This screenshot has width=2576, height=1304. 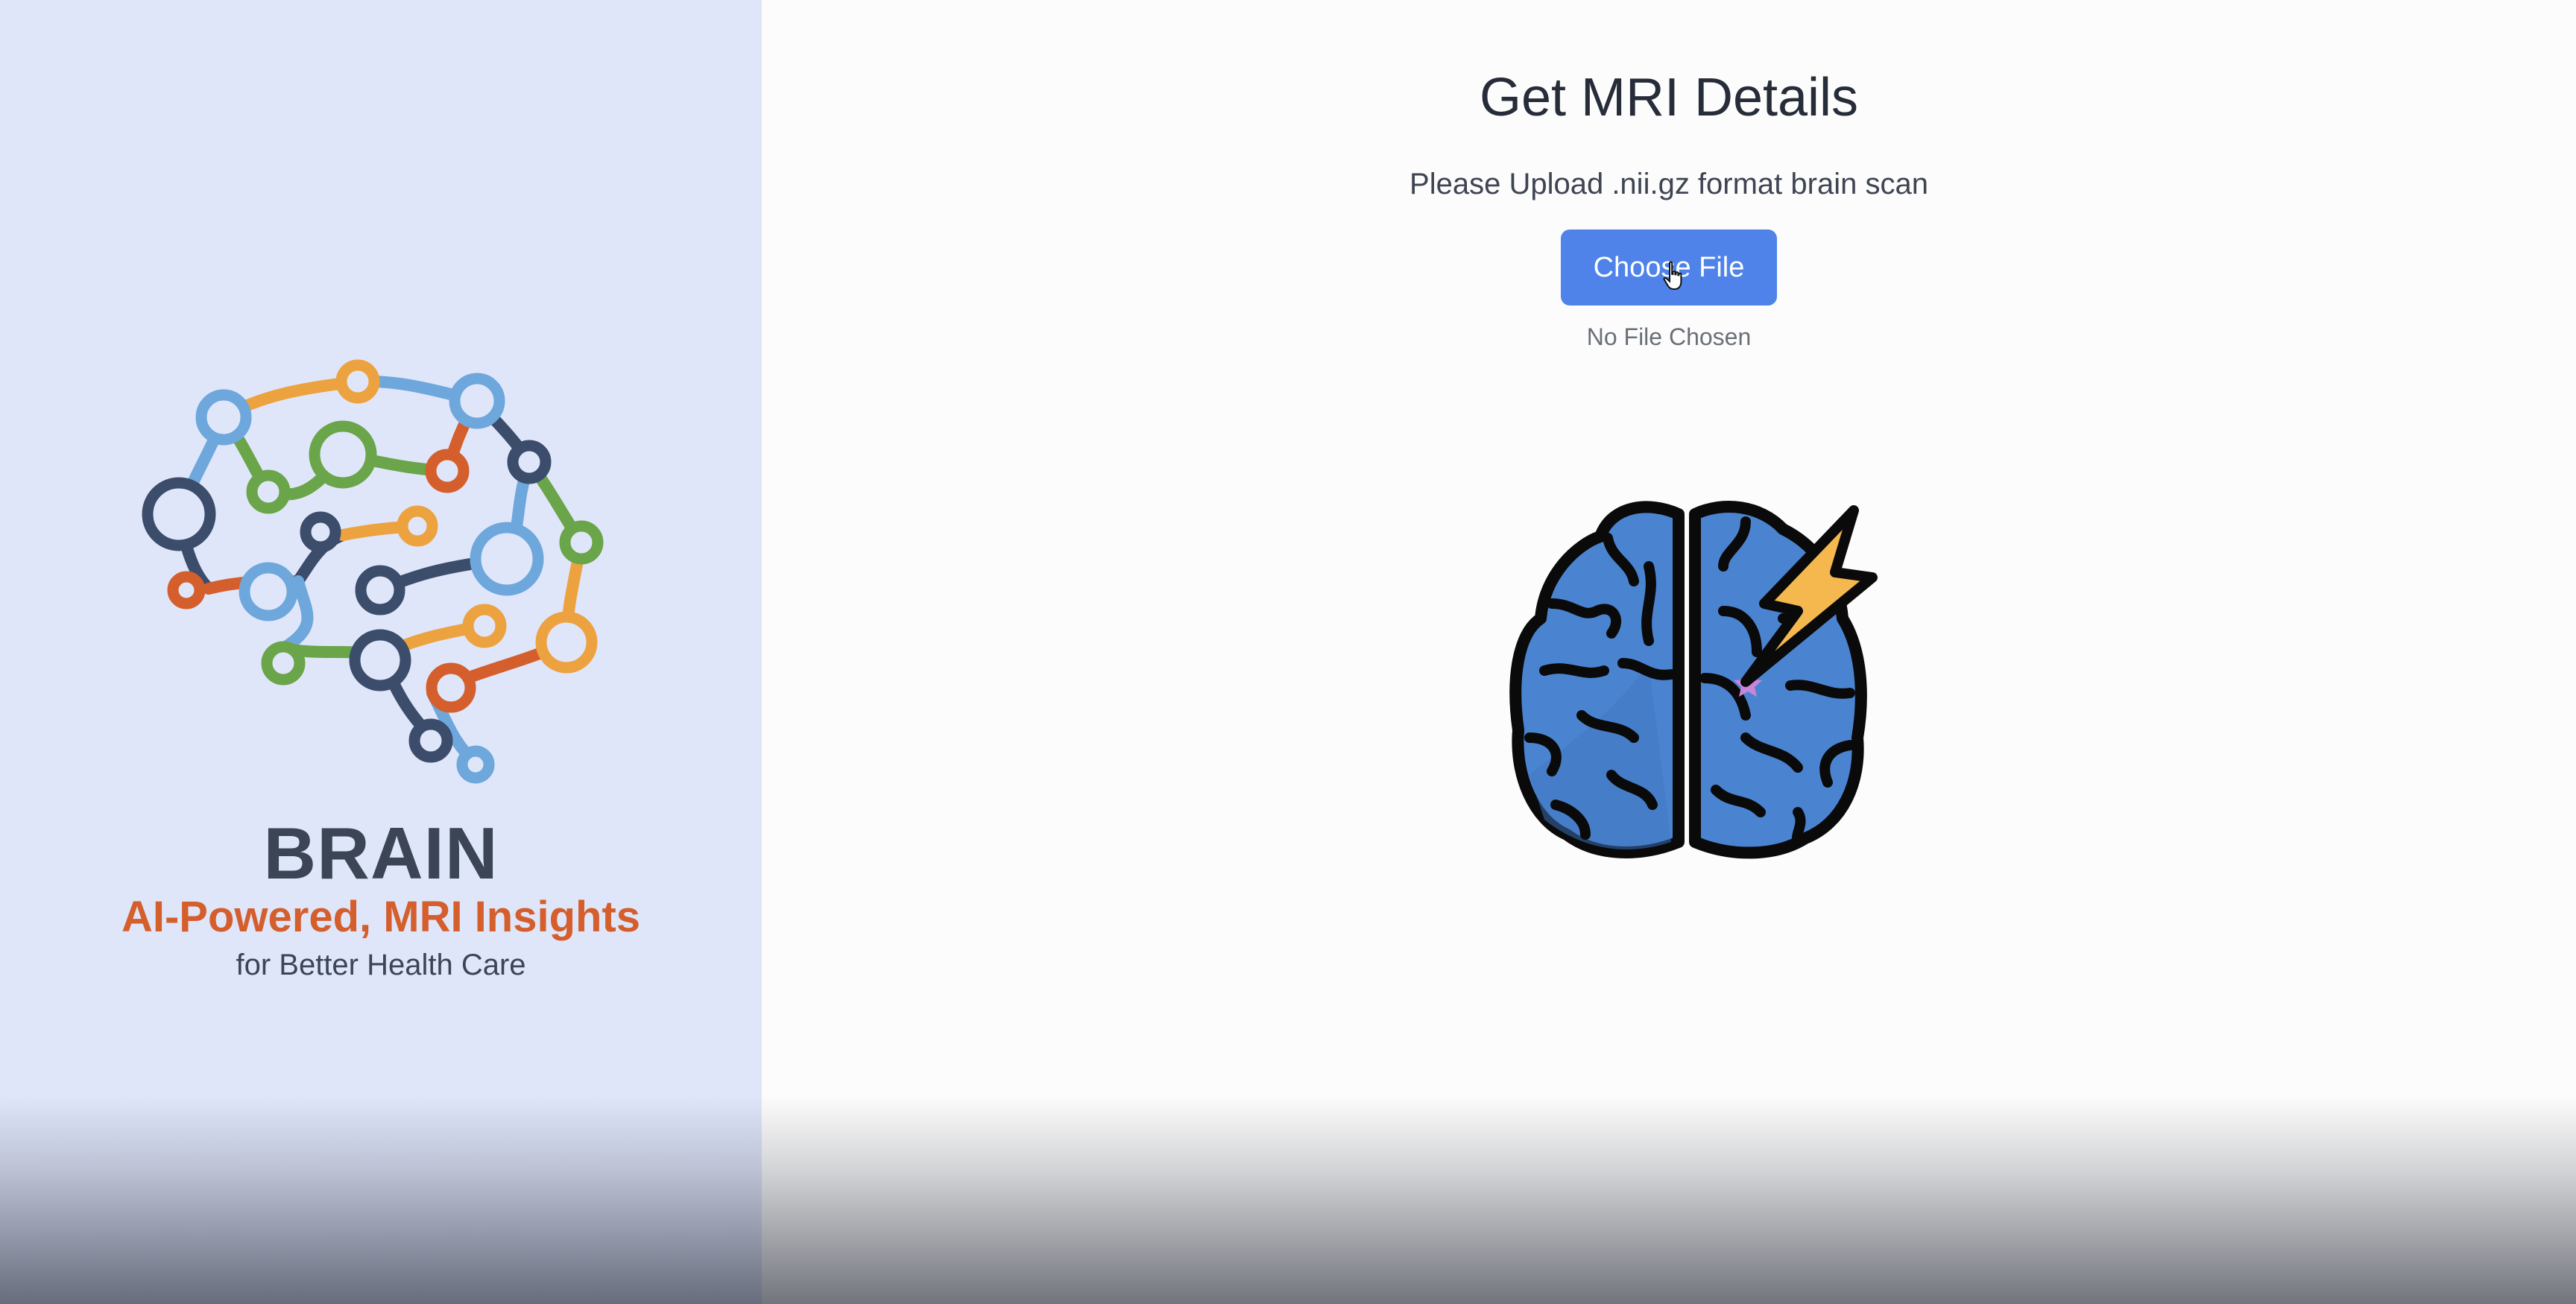 What do you see at coordinates (381, 965) in the screenshot?
I see `brand-subtitle: for Better Health Care` at bounding box center [381, 965].